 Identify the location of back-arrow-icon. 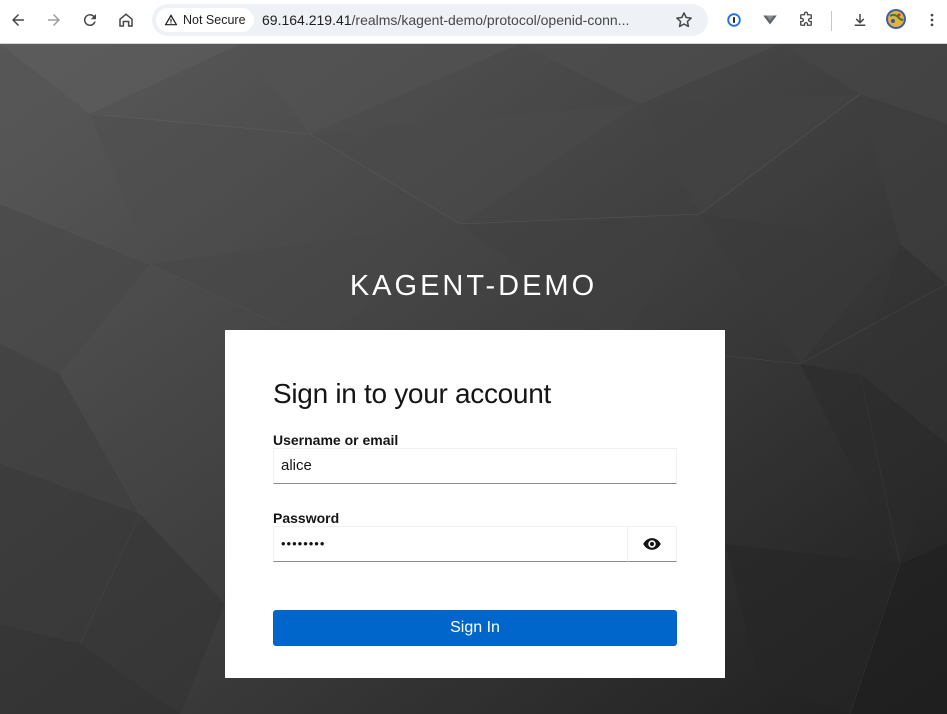
(18, 20).